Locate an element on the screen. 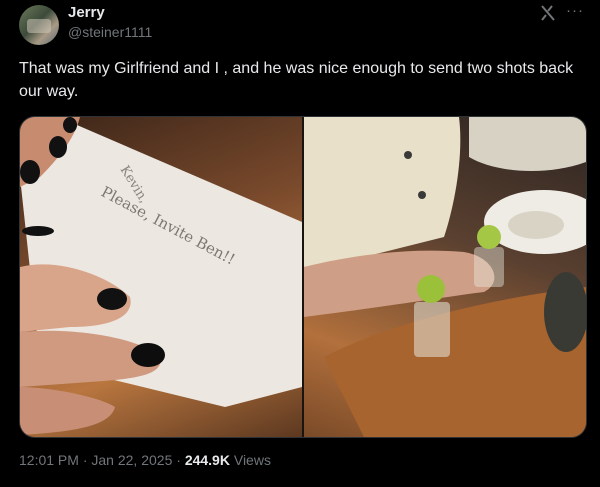 This screenshot has width=600, height=487. skillet is located at coordinates (565, 312).